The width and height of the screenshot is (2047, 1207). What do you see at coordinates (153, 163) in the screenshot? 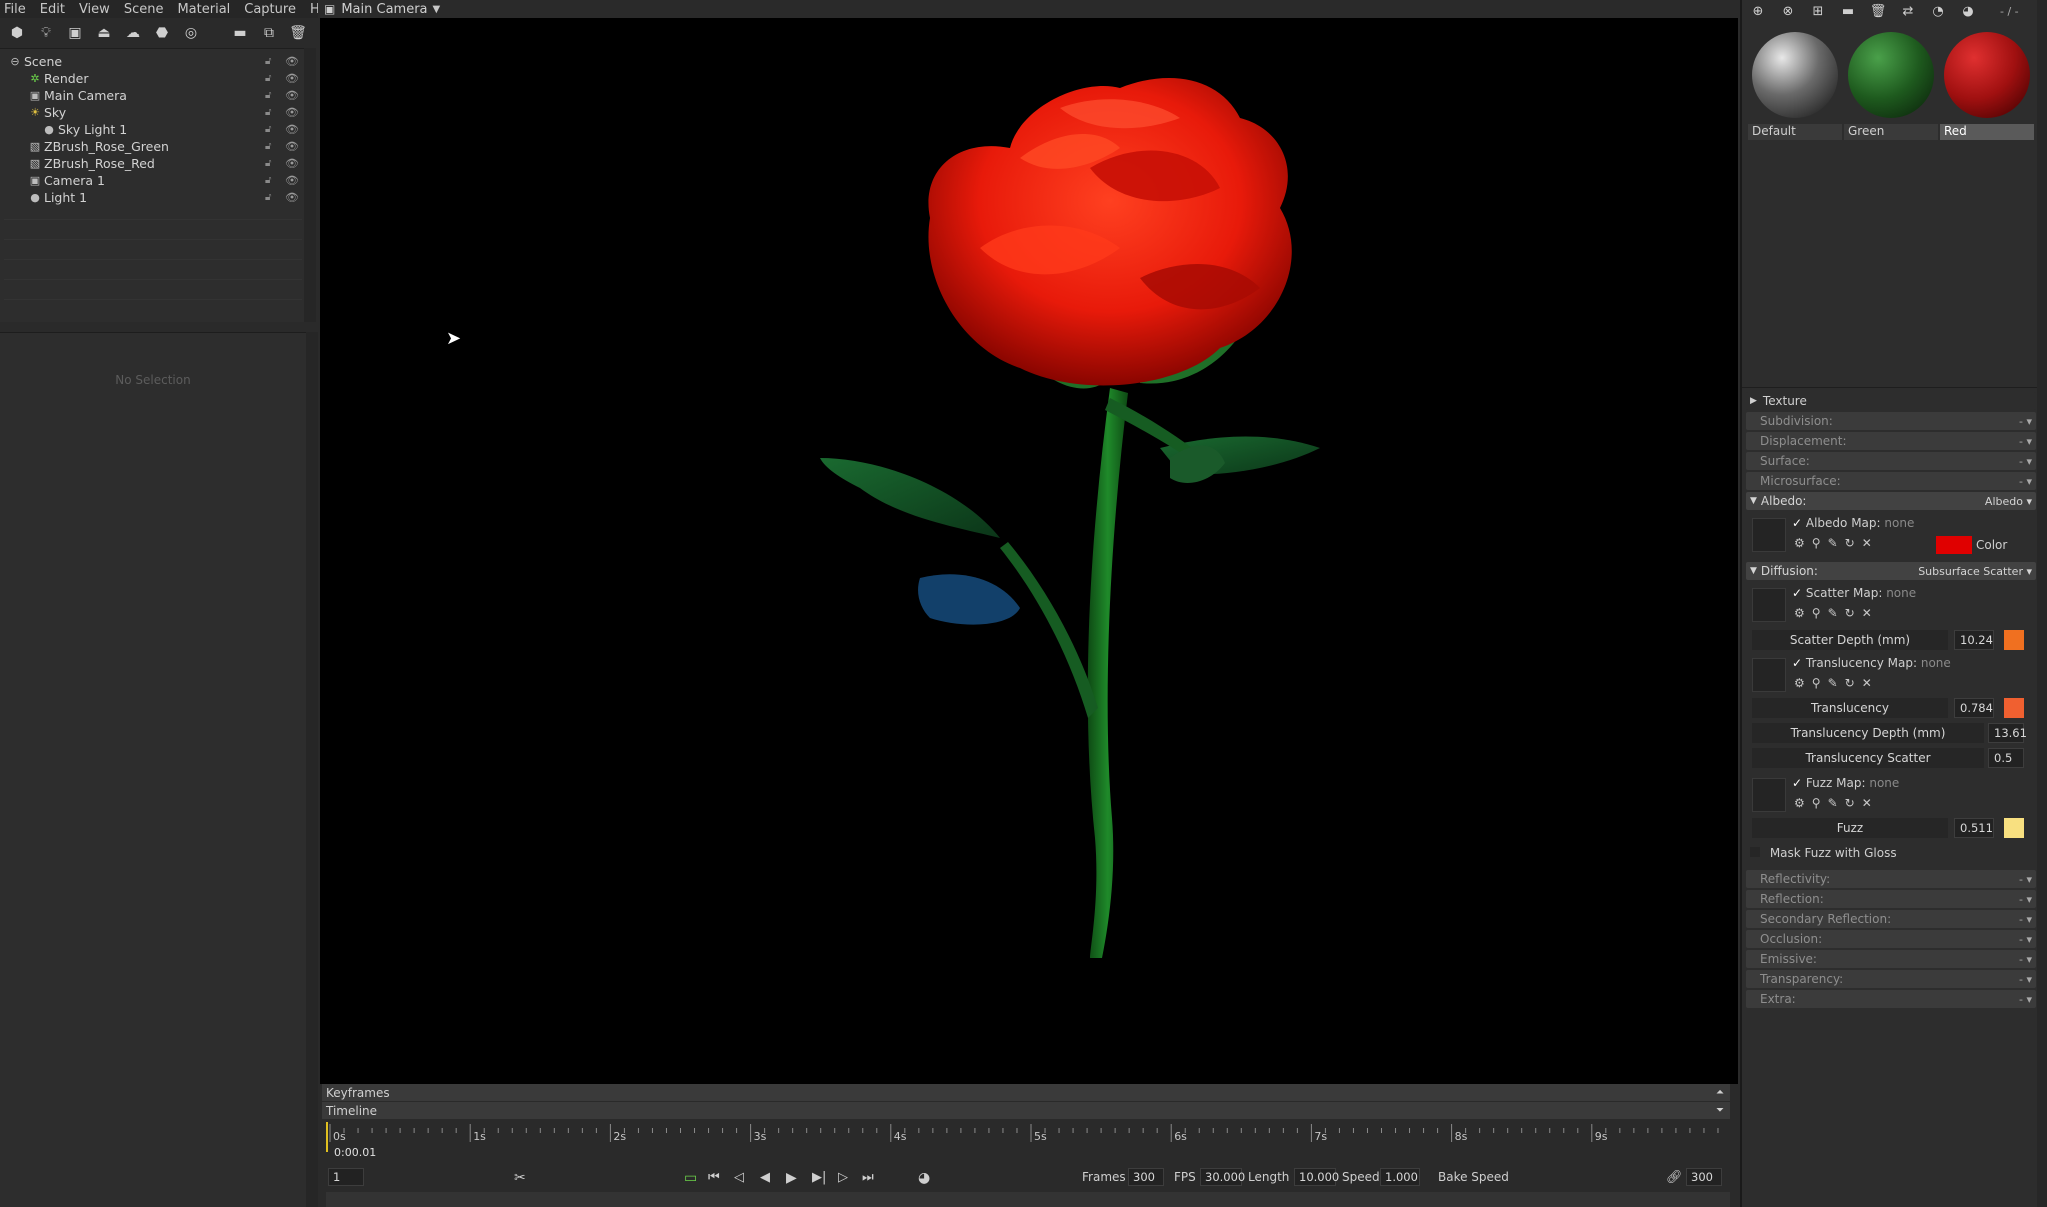
I see `tree-item-rose-red: ▧ ZBrush_Rose_Red 🔓︎ 👁︎` at bounding box center [153, 163].